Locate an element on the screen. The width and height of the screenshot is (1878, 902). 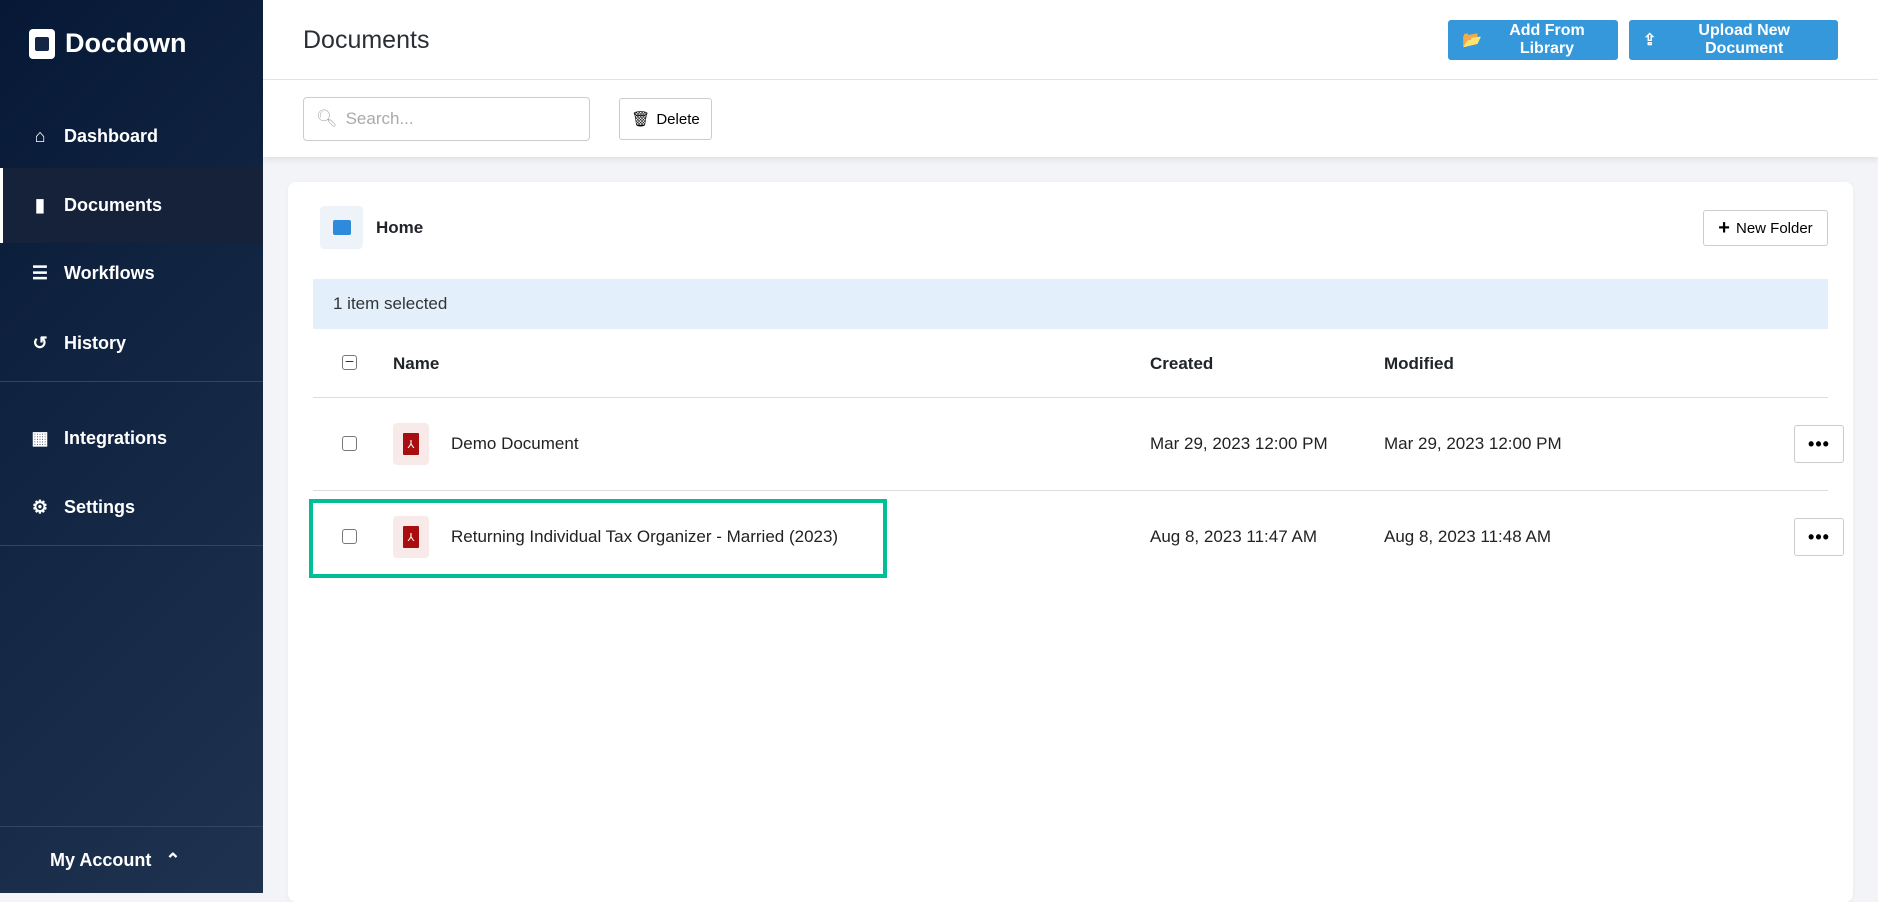
sidebar-item-label: Documents is located at coordinates (113, 205).